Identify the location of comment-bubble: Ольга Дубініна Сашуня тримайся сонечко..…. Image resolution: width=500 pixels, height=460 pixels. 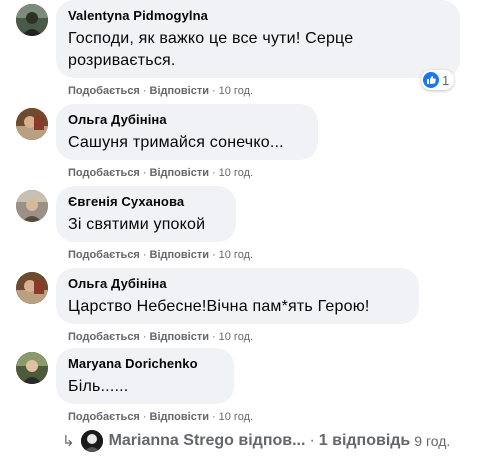
(187, 132).